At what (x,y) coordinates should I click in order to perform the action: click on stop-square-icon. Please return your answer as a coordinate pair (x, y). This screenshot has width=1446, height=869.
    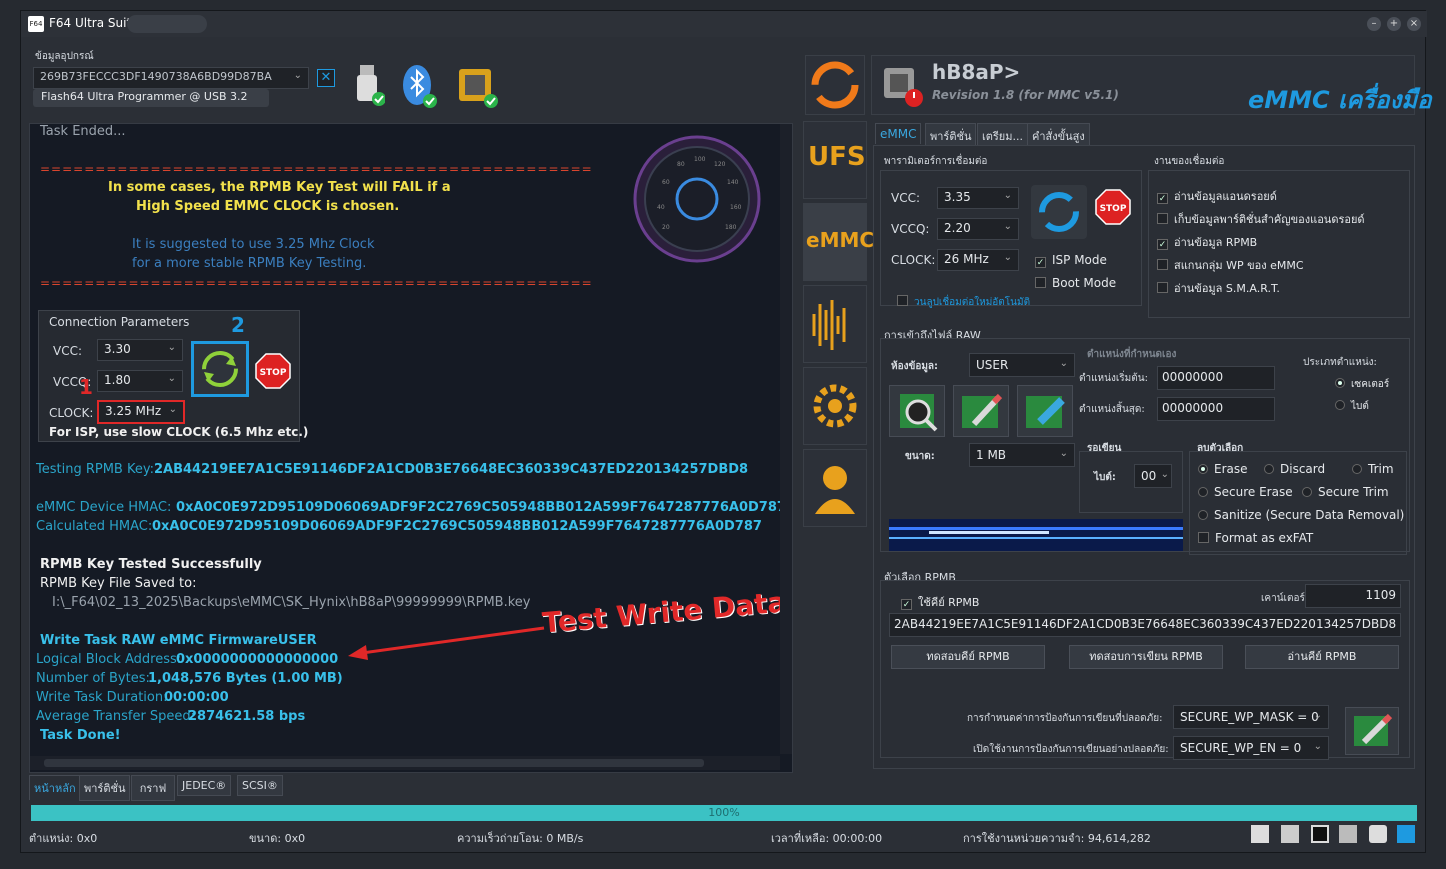
    Looking at the image, I should click on (1320, 834).